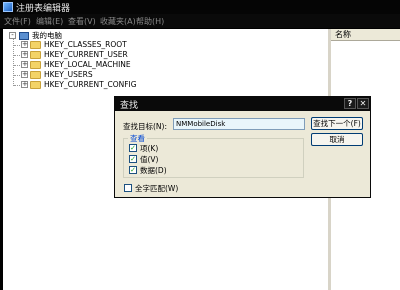 This screenshot has height=290, width=400. Describe the element at coordinates (133, 159) in the screenshot. I see `values-checkbox: ✓` at that location.